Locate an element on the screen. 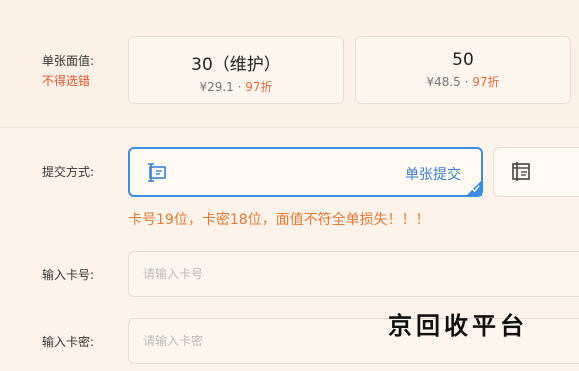  denomination-warning: 不得选错 is located at coordinates (66, 81).